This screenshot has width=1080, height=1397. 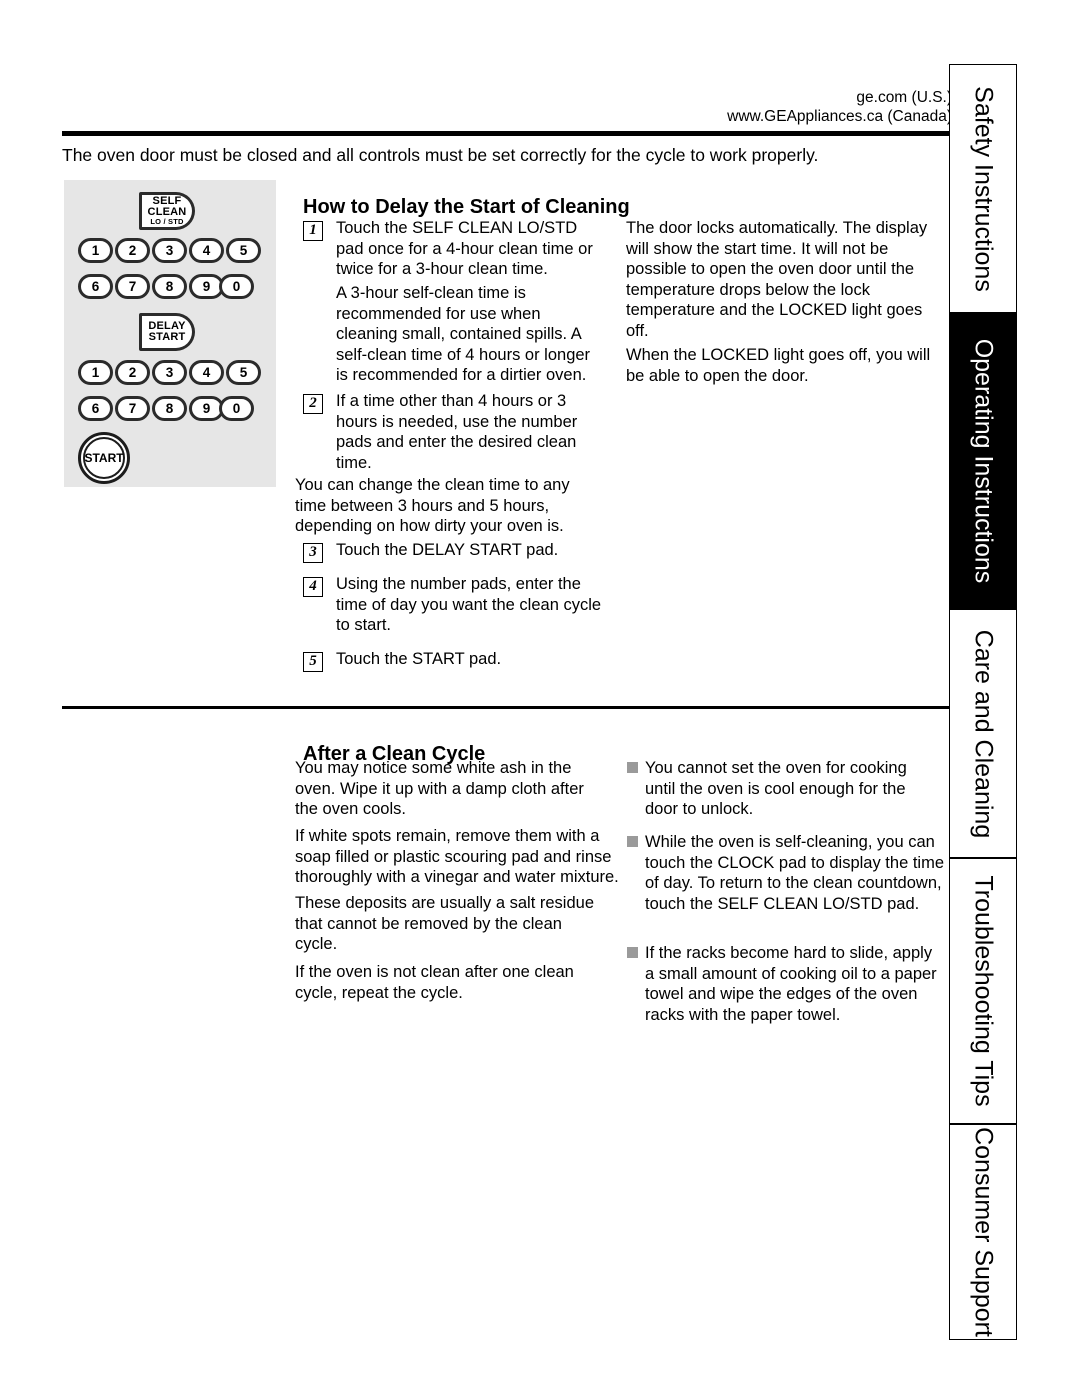 I want to click on tab-operating-instructions: Operating Instructions, so click(x=983, y=461).